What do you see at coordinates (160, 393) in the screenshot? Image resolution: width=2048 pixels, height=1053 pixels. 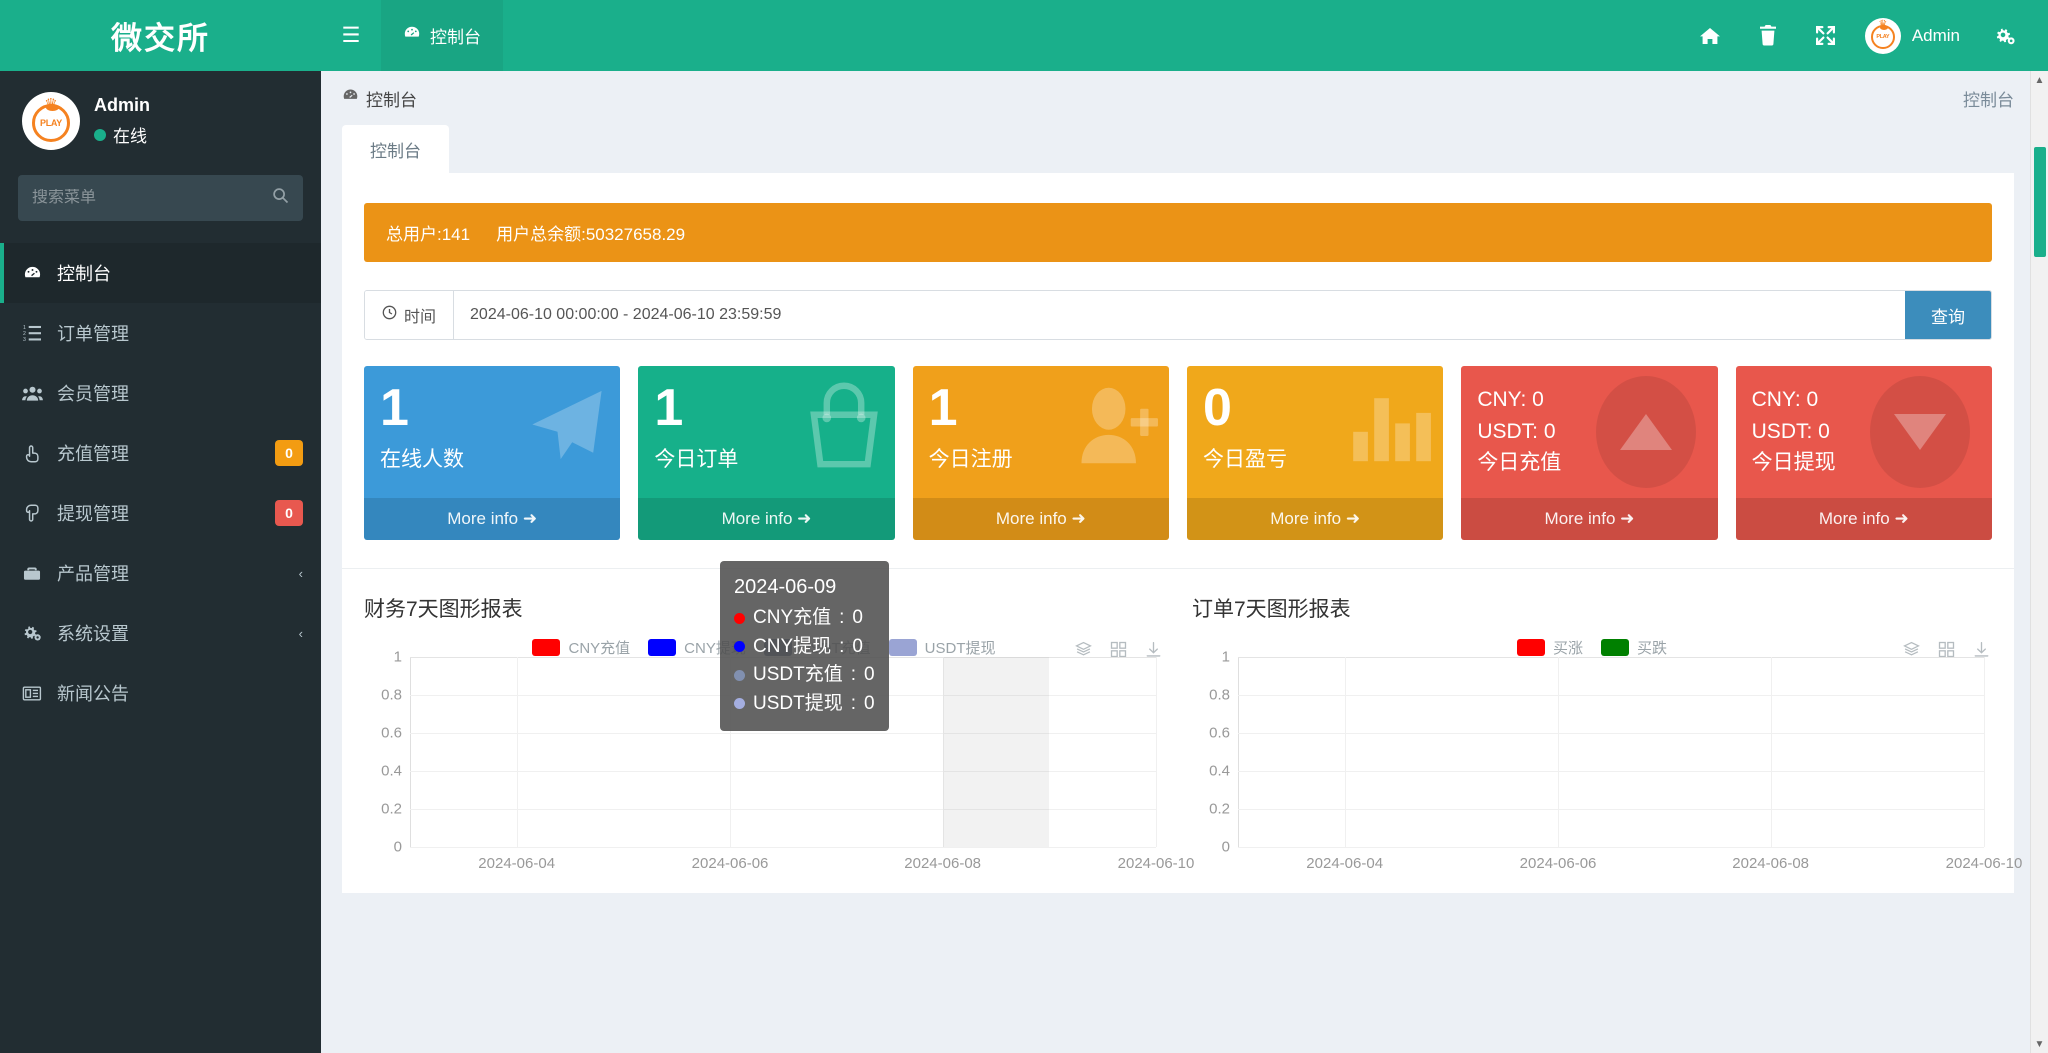 I see `sidebar-item-members: 会员管理` at bounding box center [160, 393].